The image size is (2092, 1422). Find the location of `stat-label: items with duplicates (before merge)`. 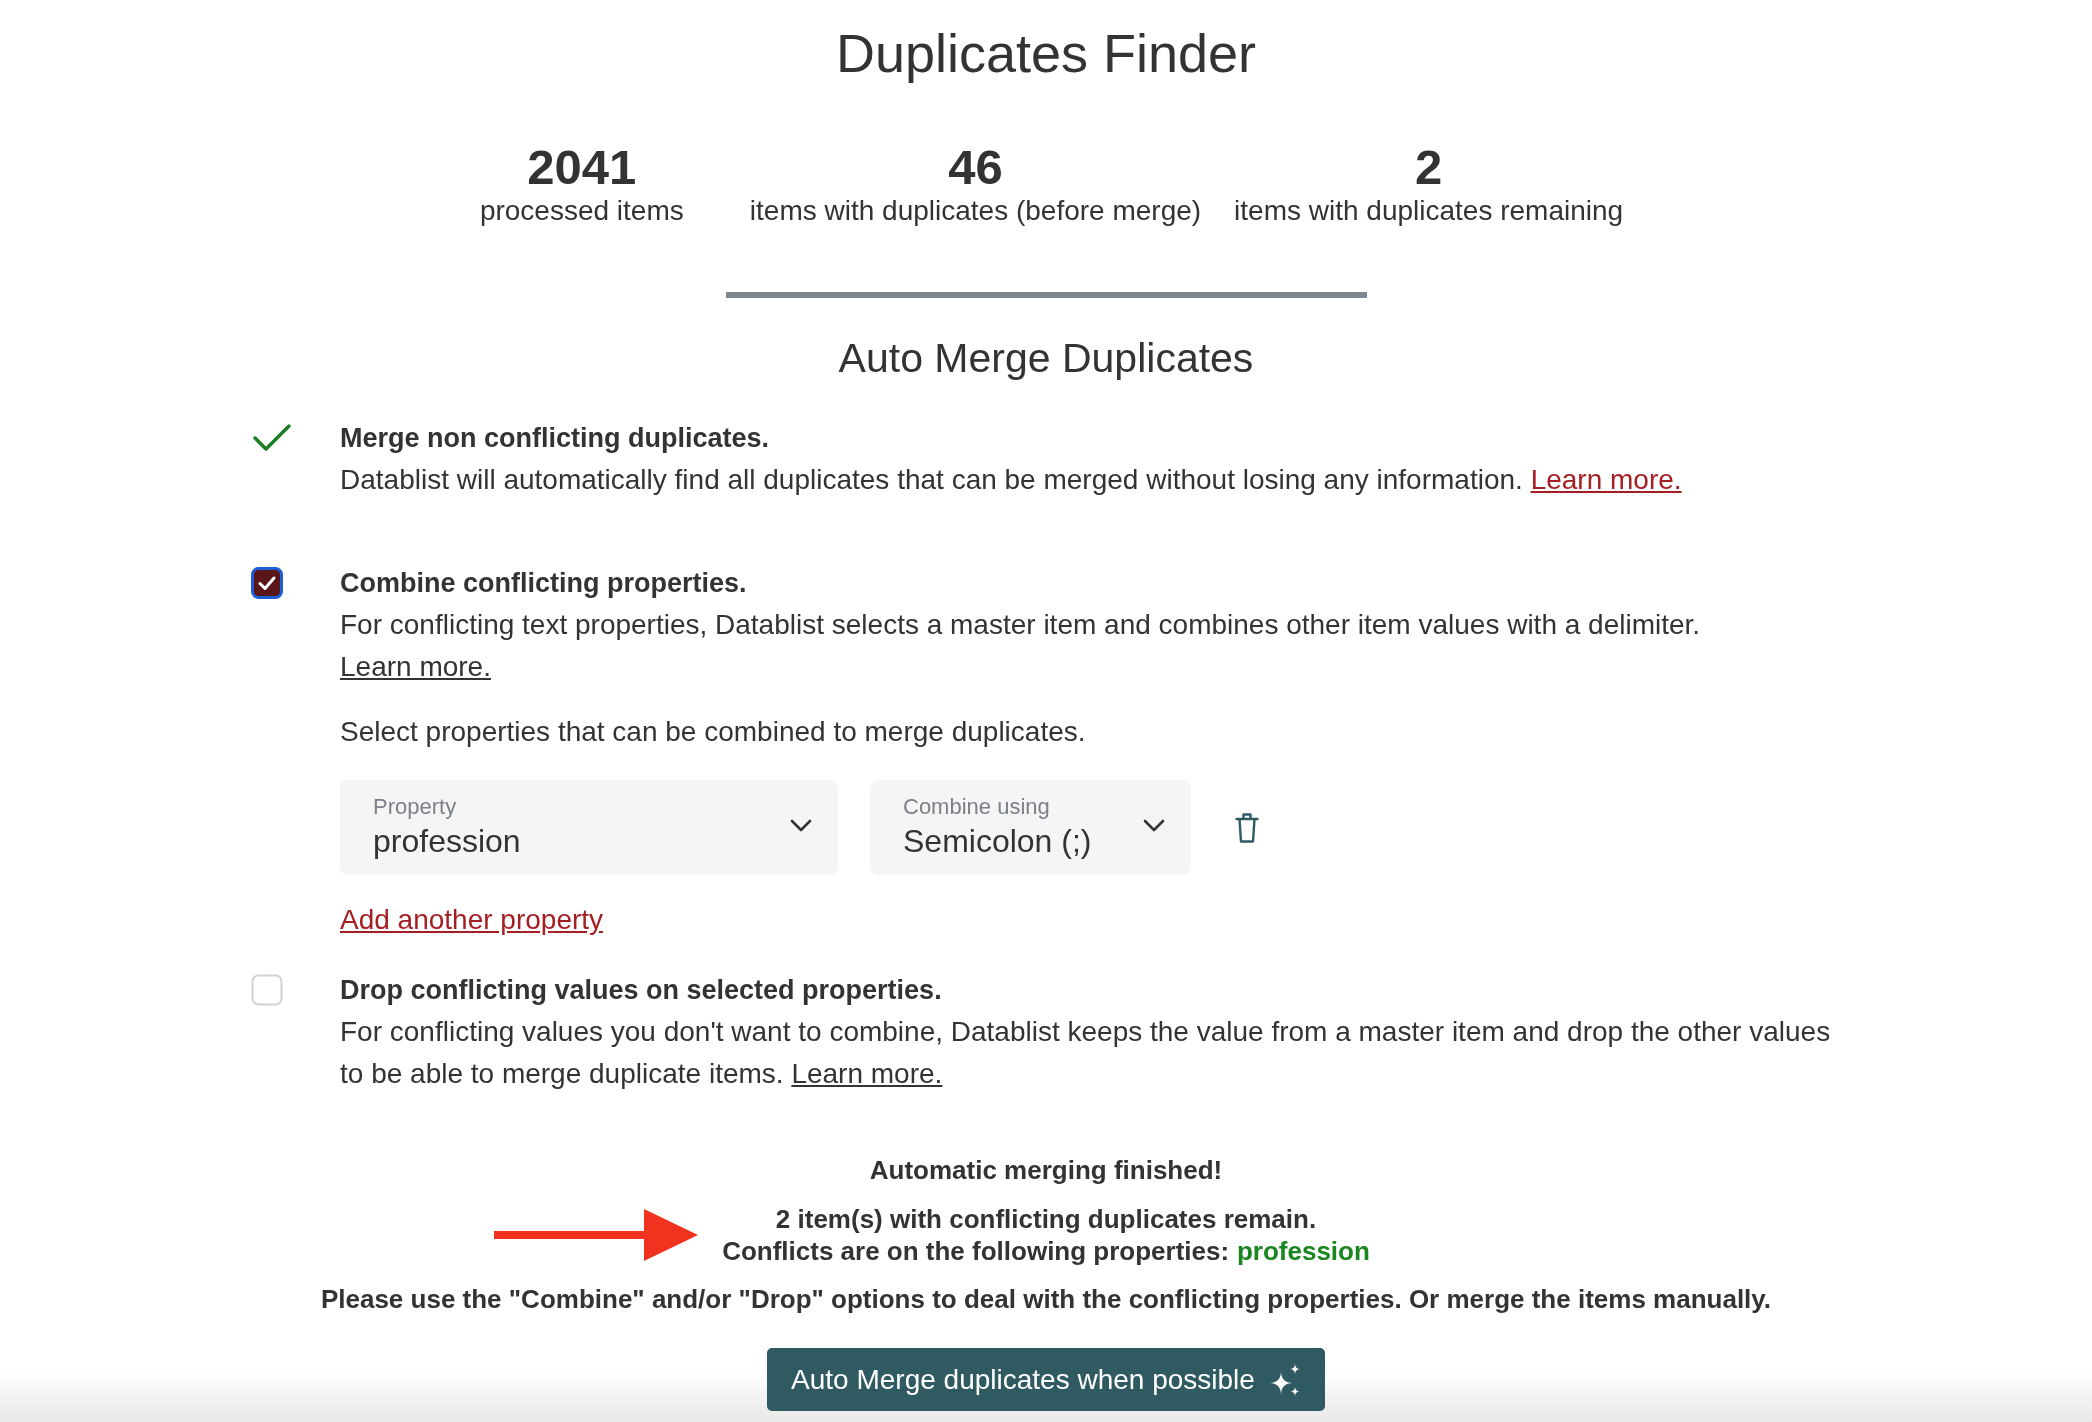

stat-label: items with duplicates (before merge) is located at coordinates (975, 211).